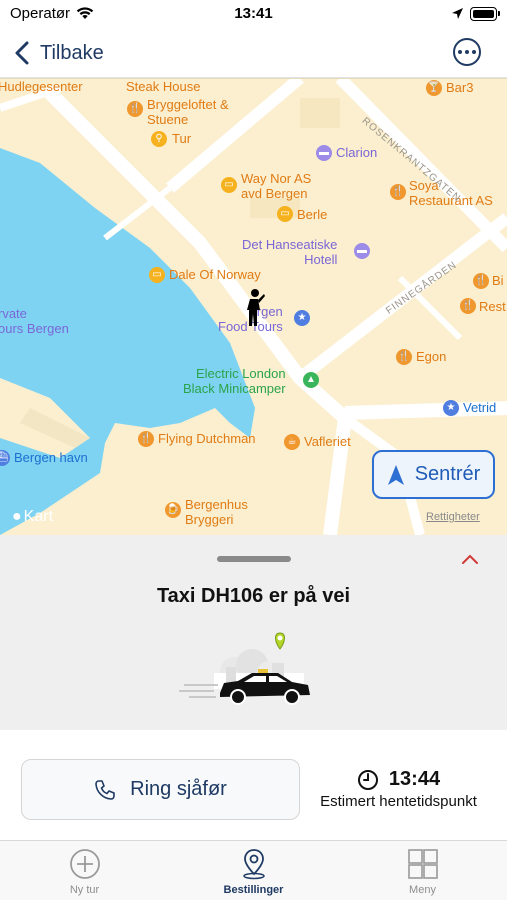  What do you see at coordinates (173, 510) in the screenshot?
I see `brewery-icon: 🍺` at bounding box center [173, 510].